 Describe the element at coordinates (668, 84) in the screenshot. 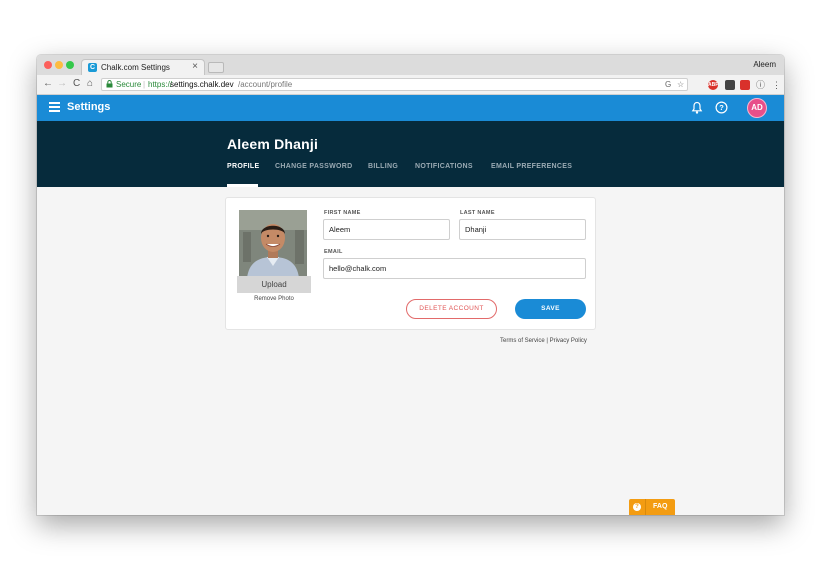

I see `shield-icon: G` at that location.